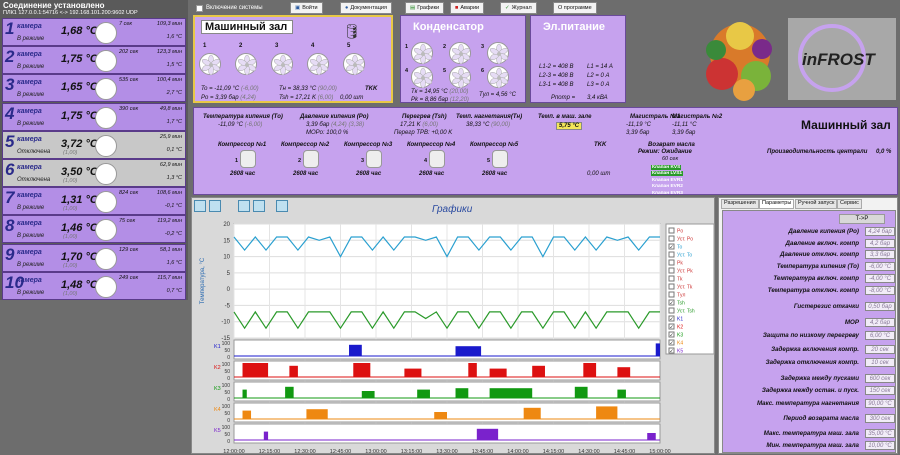  I want to click on chamber-setpoint: (1,00), so click(70, 209).